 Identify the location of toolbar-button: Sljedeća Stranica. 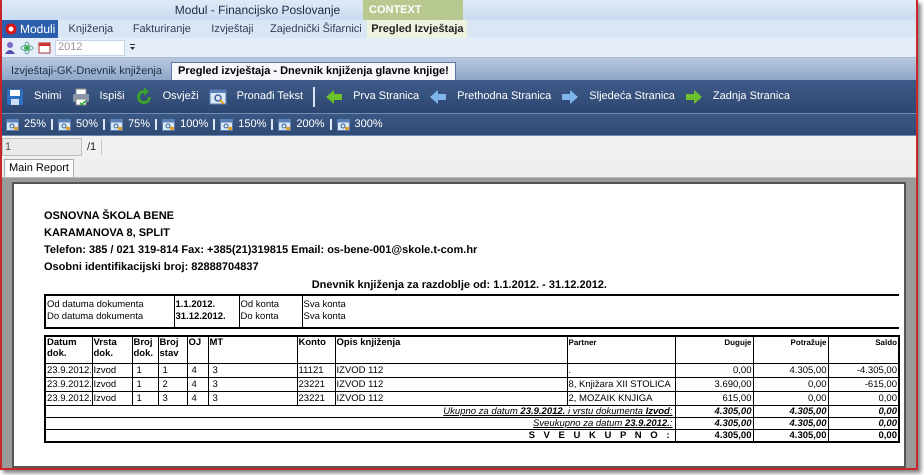
(618, 97).